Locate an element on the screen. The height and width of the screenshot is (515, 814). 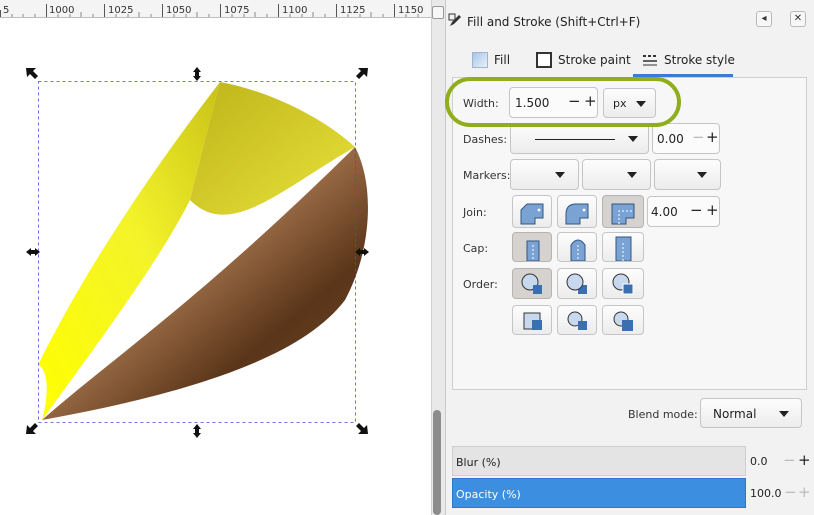
highlight-annotation is located at coordinates (563, 102).